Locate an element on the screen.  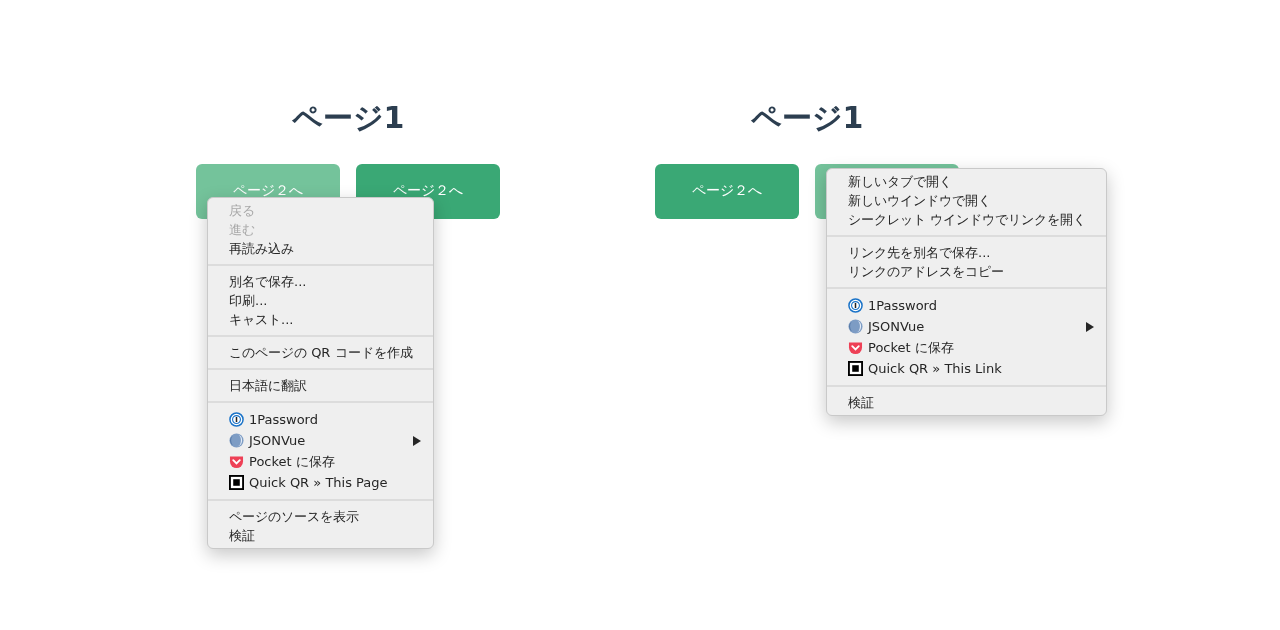
menu-item: シークレット ウインドウでリンクを開く is located at coordinates (967, 219).